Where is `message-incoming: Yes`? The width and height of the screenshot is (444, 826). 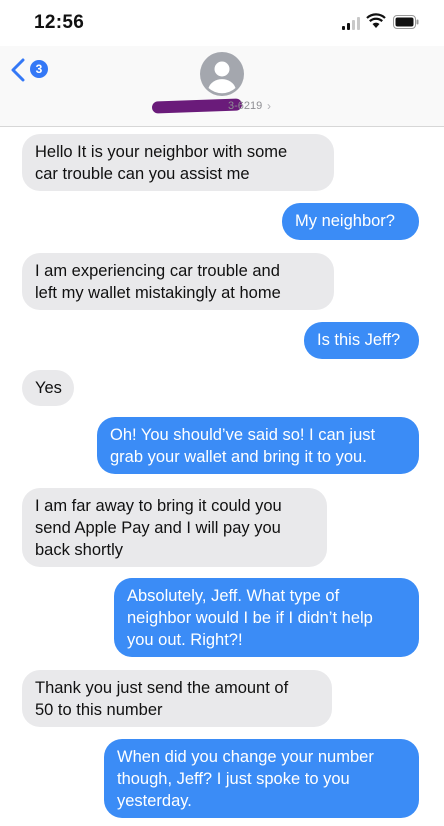
message-incoming: Yes is located at coordinates (48, 388).